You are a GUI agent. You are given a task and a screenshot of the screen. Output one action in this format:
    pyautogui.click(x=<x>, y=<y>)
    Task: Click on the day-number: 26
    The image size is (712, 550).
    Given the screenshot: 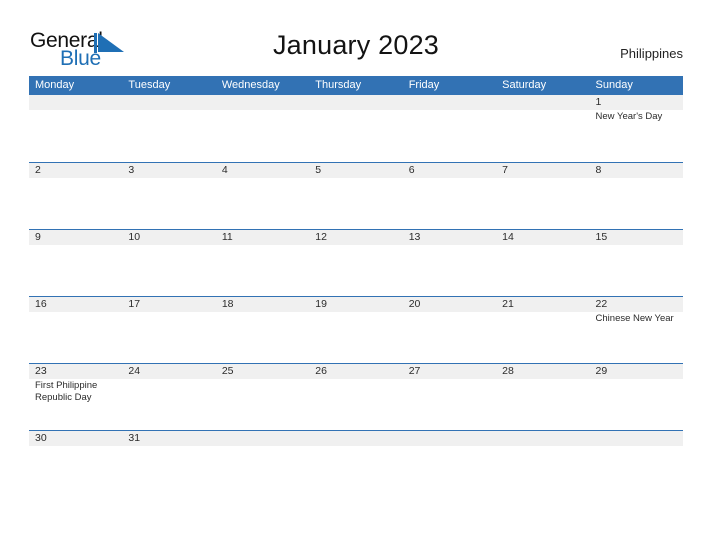 What is the action you would take?
    pyautogui.click(x=321, y=371)
    